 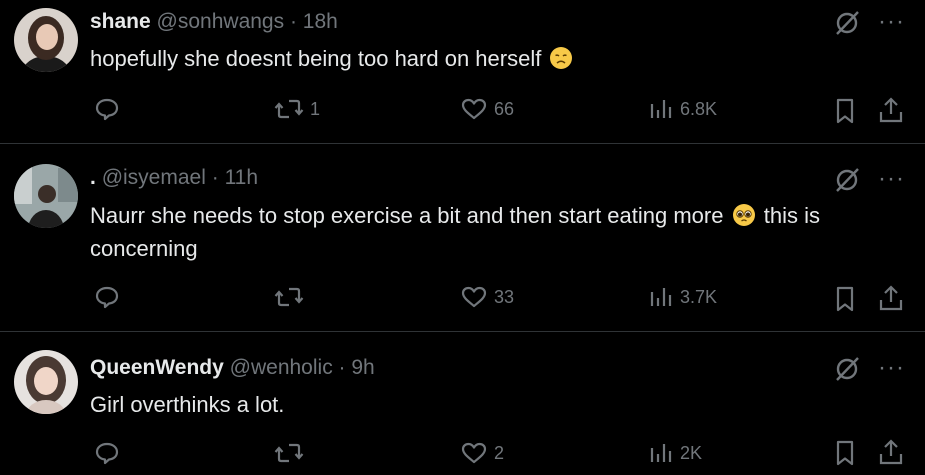 I want to click on like-count: 2, so click(x=499, y=452).